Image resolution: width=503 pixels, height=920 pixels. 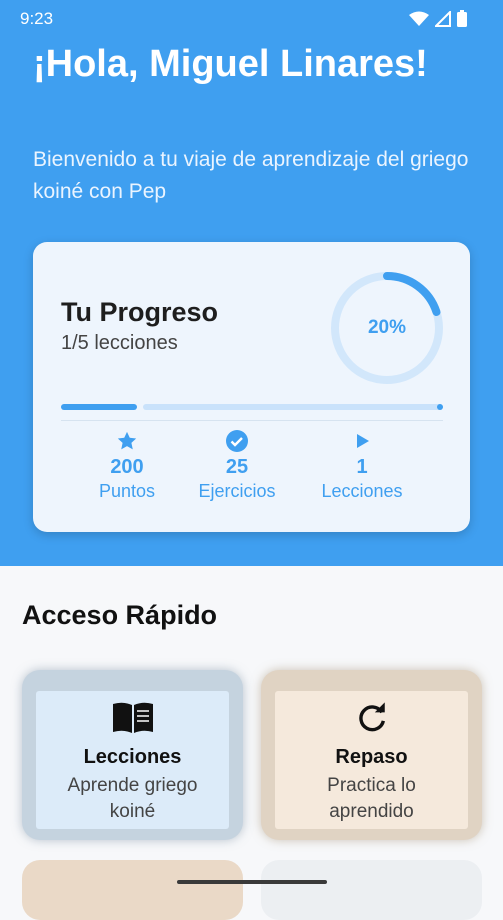 What do you see at coordinates (252, 420) in the screenshot?
I see `card-divider` at bounding box center [252, 420].